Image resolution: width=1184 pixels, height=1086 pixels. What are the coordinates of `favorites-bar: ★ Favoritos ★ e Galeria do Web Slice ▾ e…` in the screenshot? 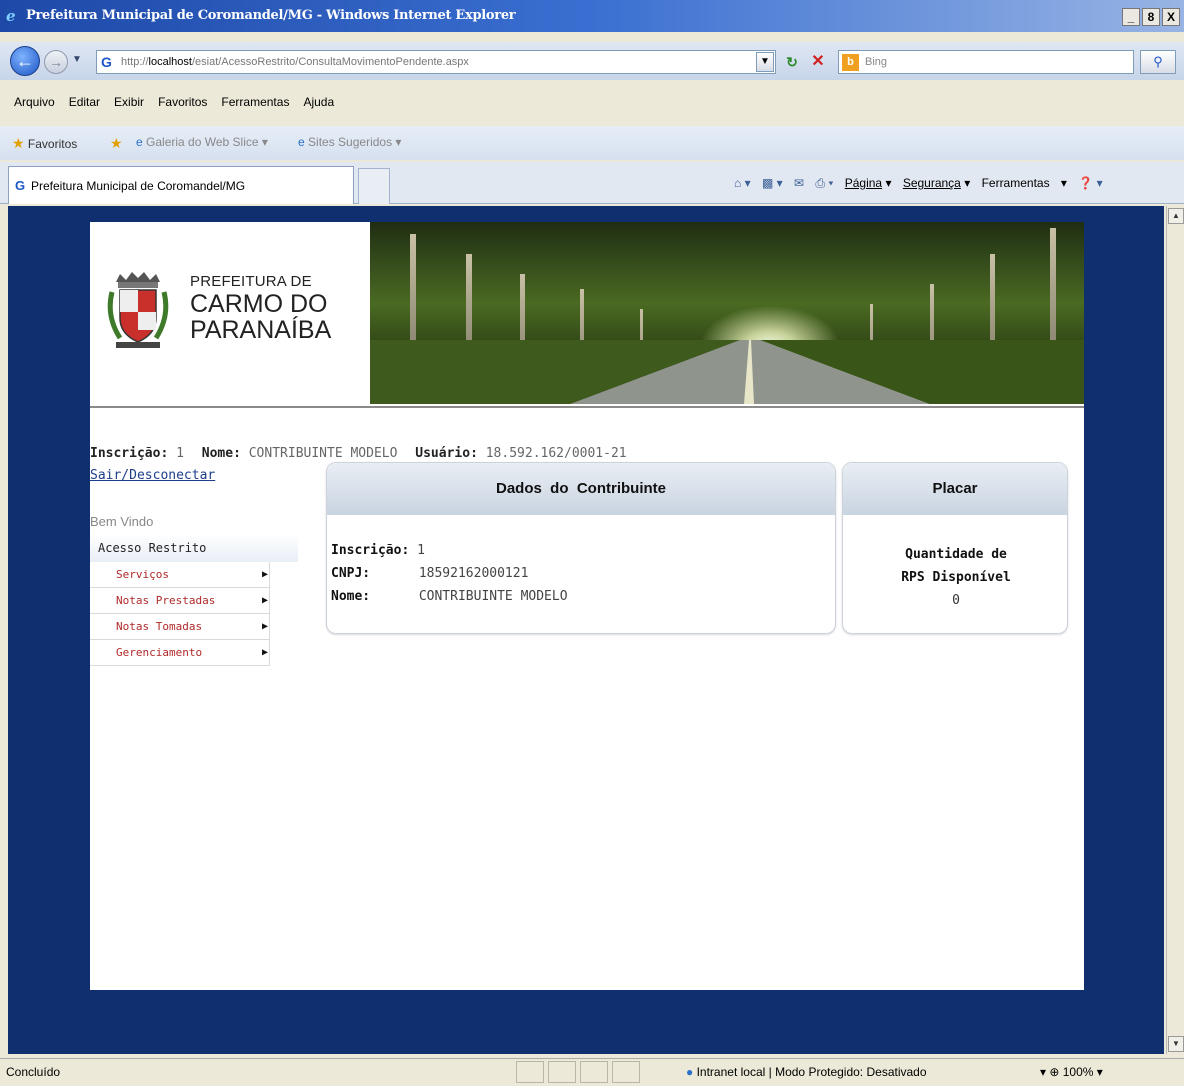 It's located at (592, 143).